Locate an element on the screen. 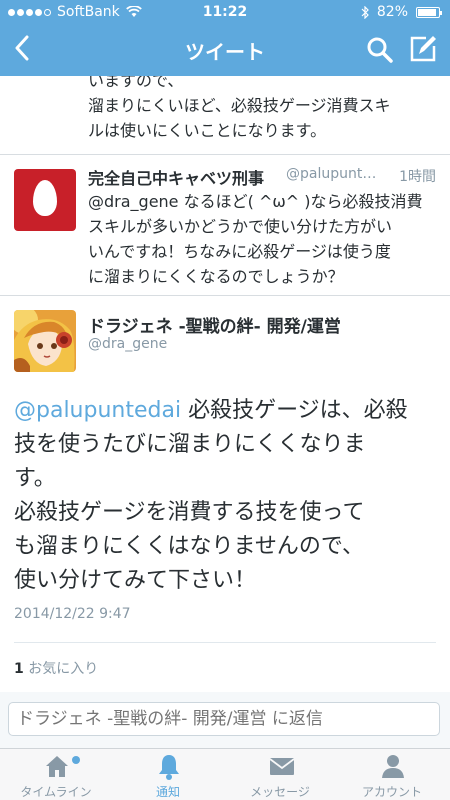 This screenshot has width=450, height=800. search-icon is located at coordinates (380, 50).